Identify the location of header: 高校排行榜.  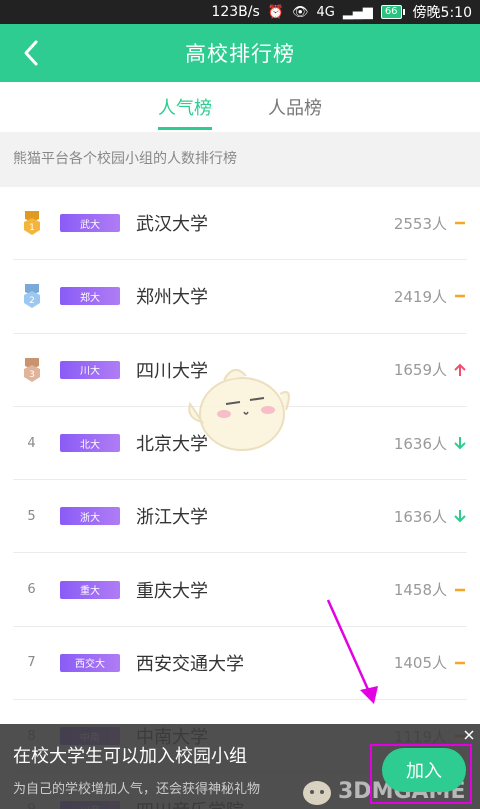
(240, 53).